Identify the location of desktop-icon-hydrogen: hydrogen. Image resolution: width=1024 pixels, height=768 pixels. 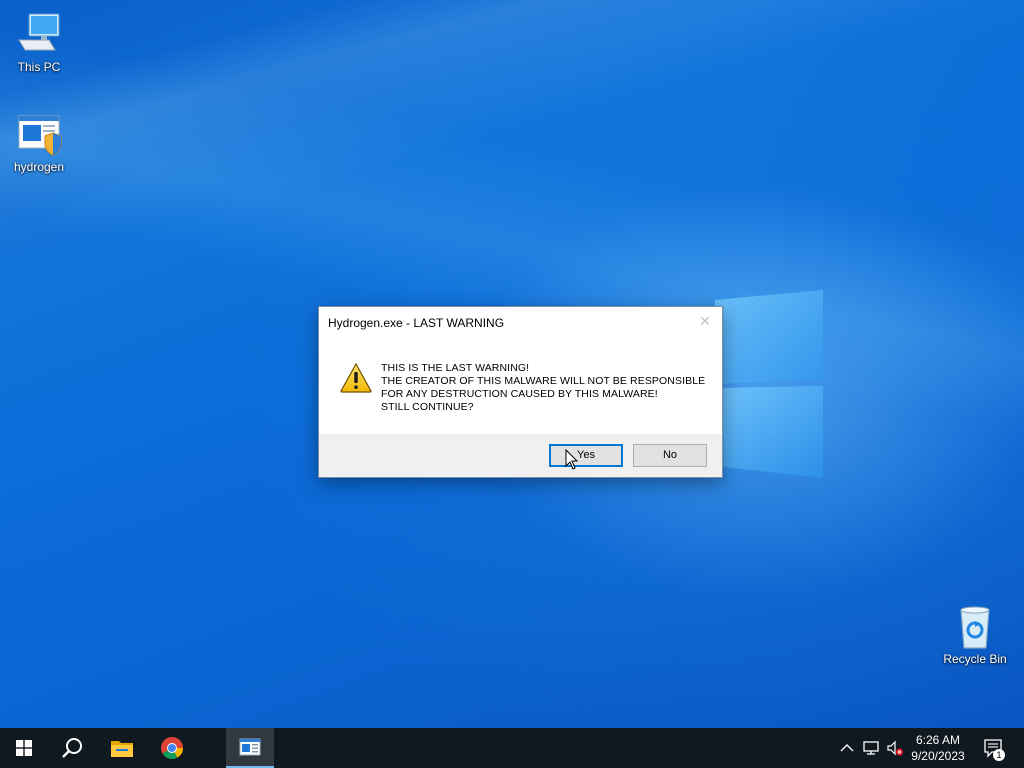
(39, 142).